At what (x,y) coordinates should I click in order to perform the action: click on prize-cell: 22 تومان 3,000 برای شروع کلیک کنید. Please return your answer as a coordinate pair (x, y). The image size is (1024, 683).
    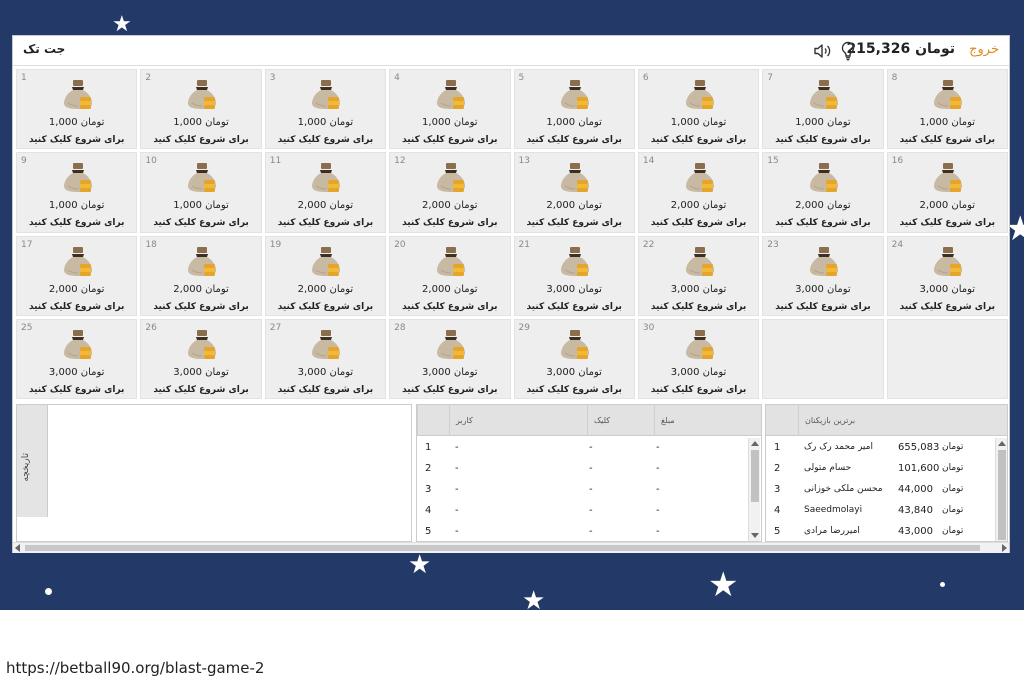
    Looking at the image, I should click on (698, 275).